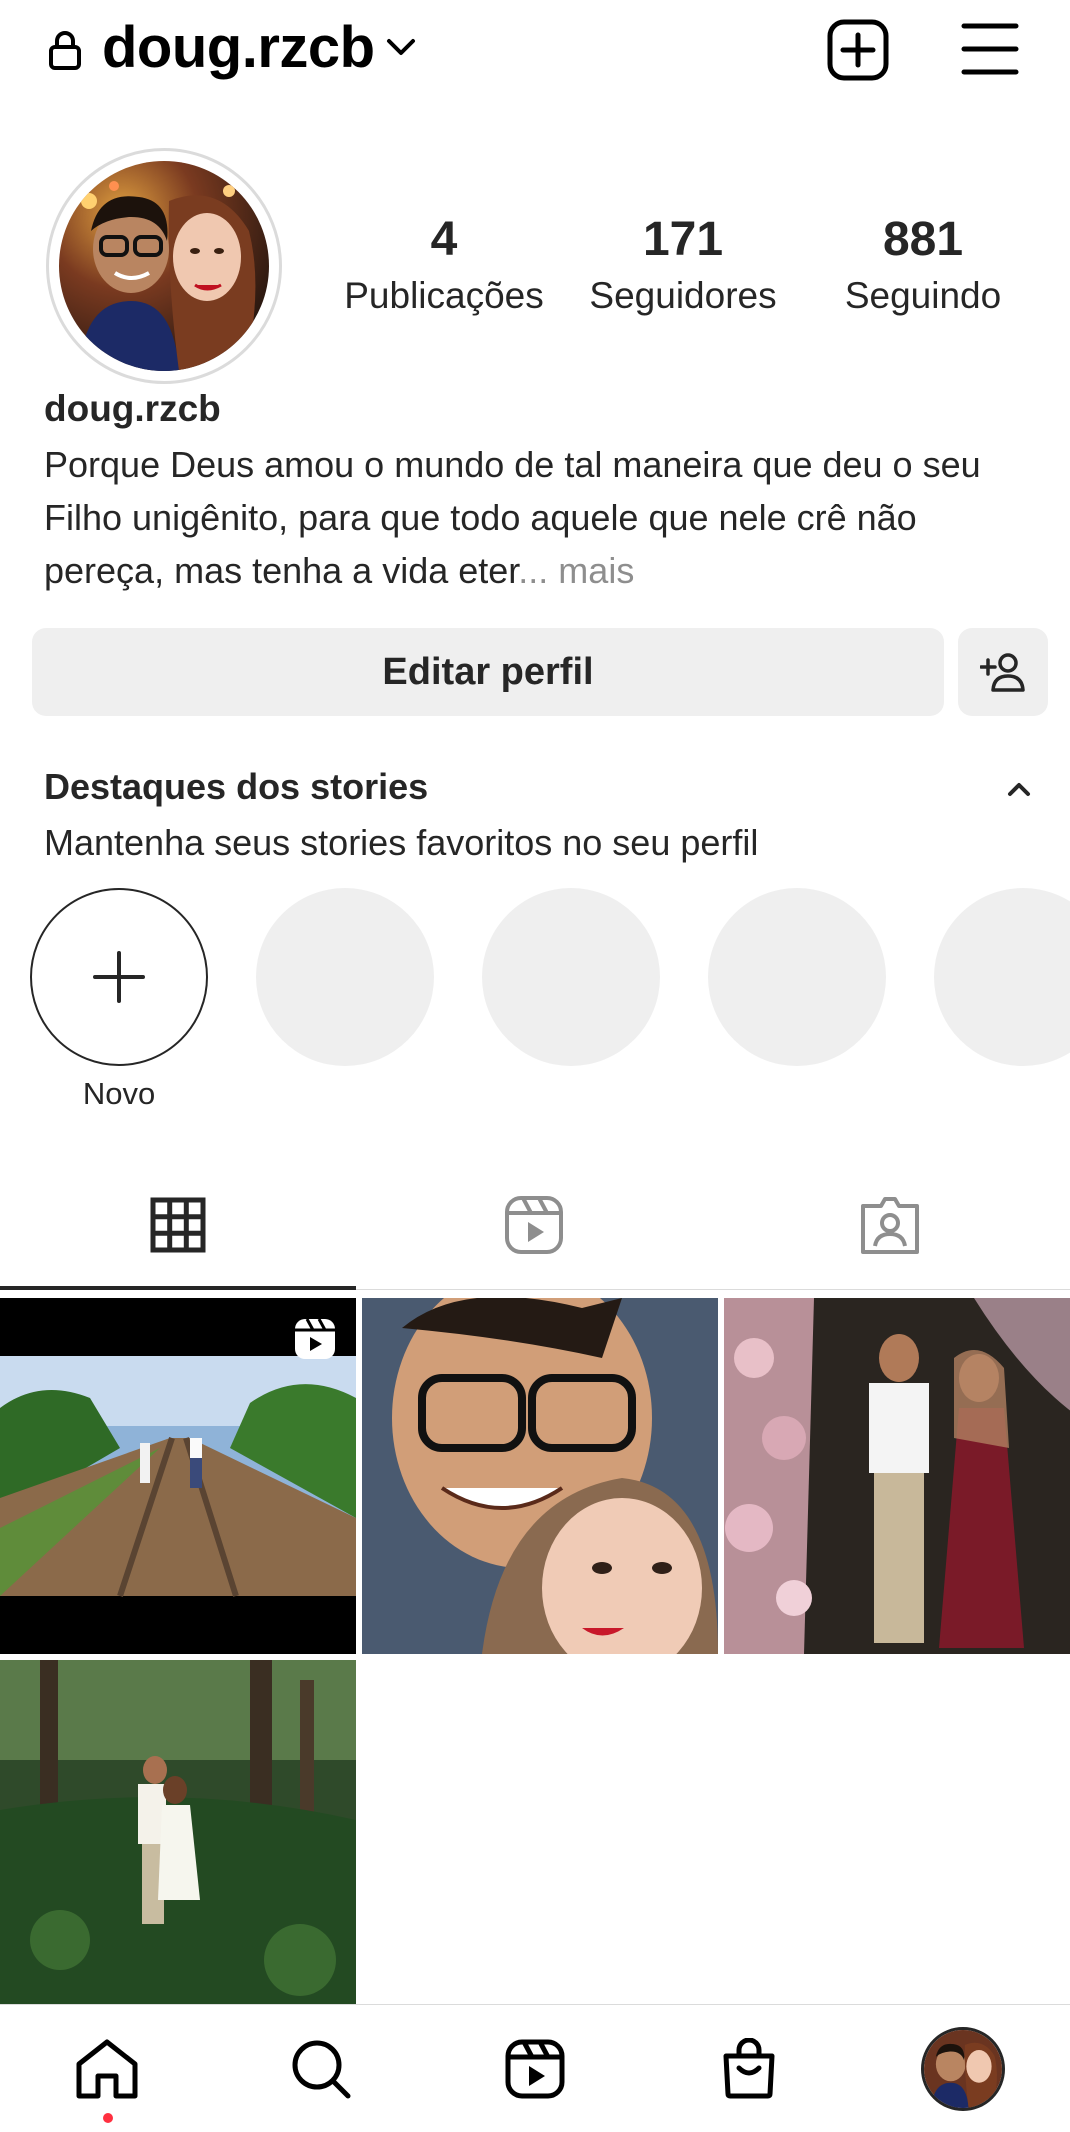 Image resolution: width=1070 pixels, height=2132 pixels. Describe the element at coordinates (858, 50) in the screenshot. I see `plus-square-icon` at that location.